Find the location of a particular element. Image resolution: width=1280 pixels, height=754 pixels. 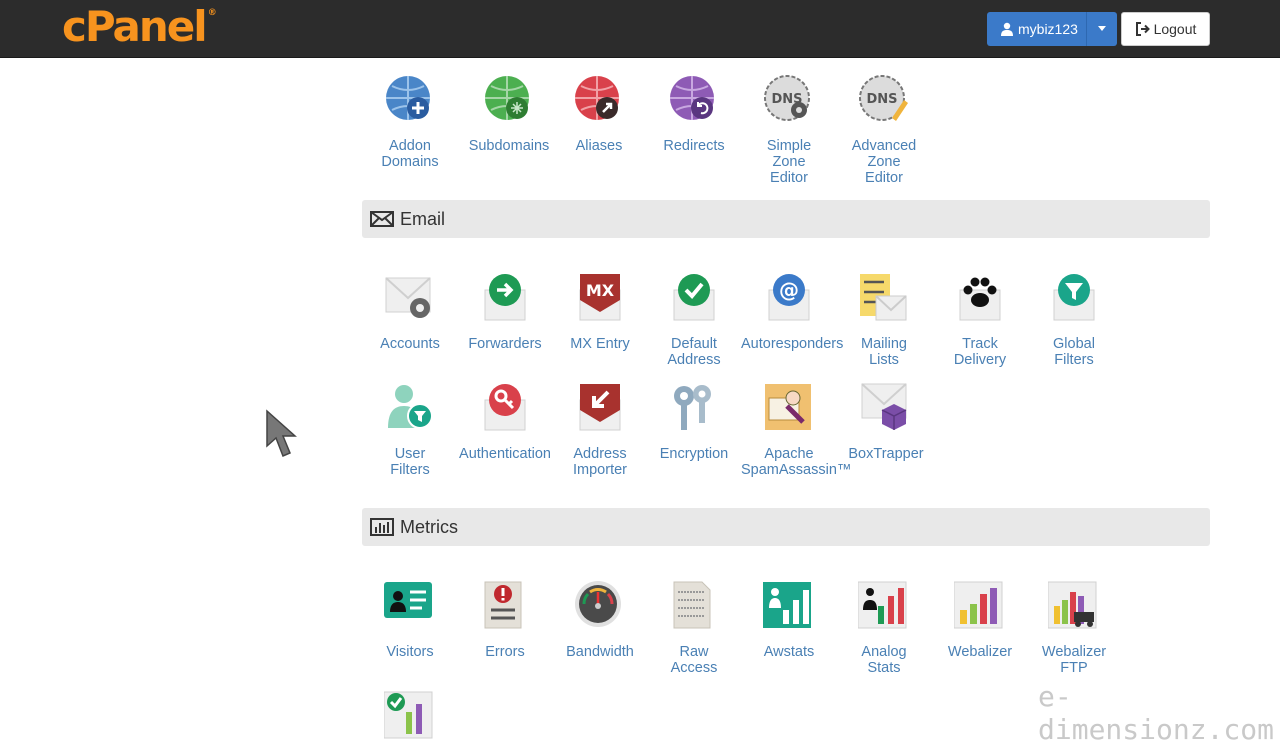

user-filter-icon is located at coordinates (410, 407).